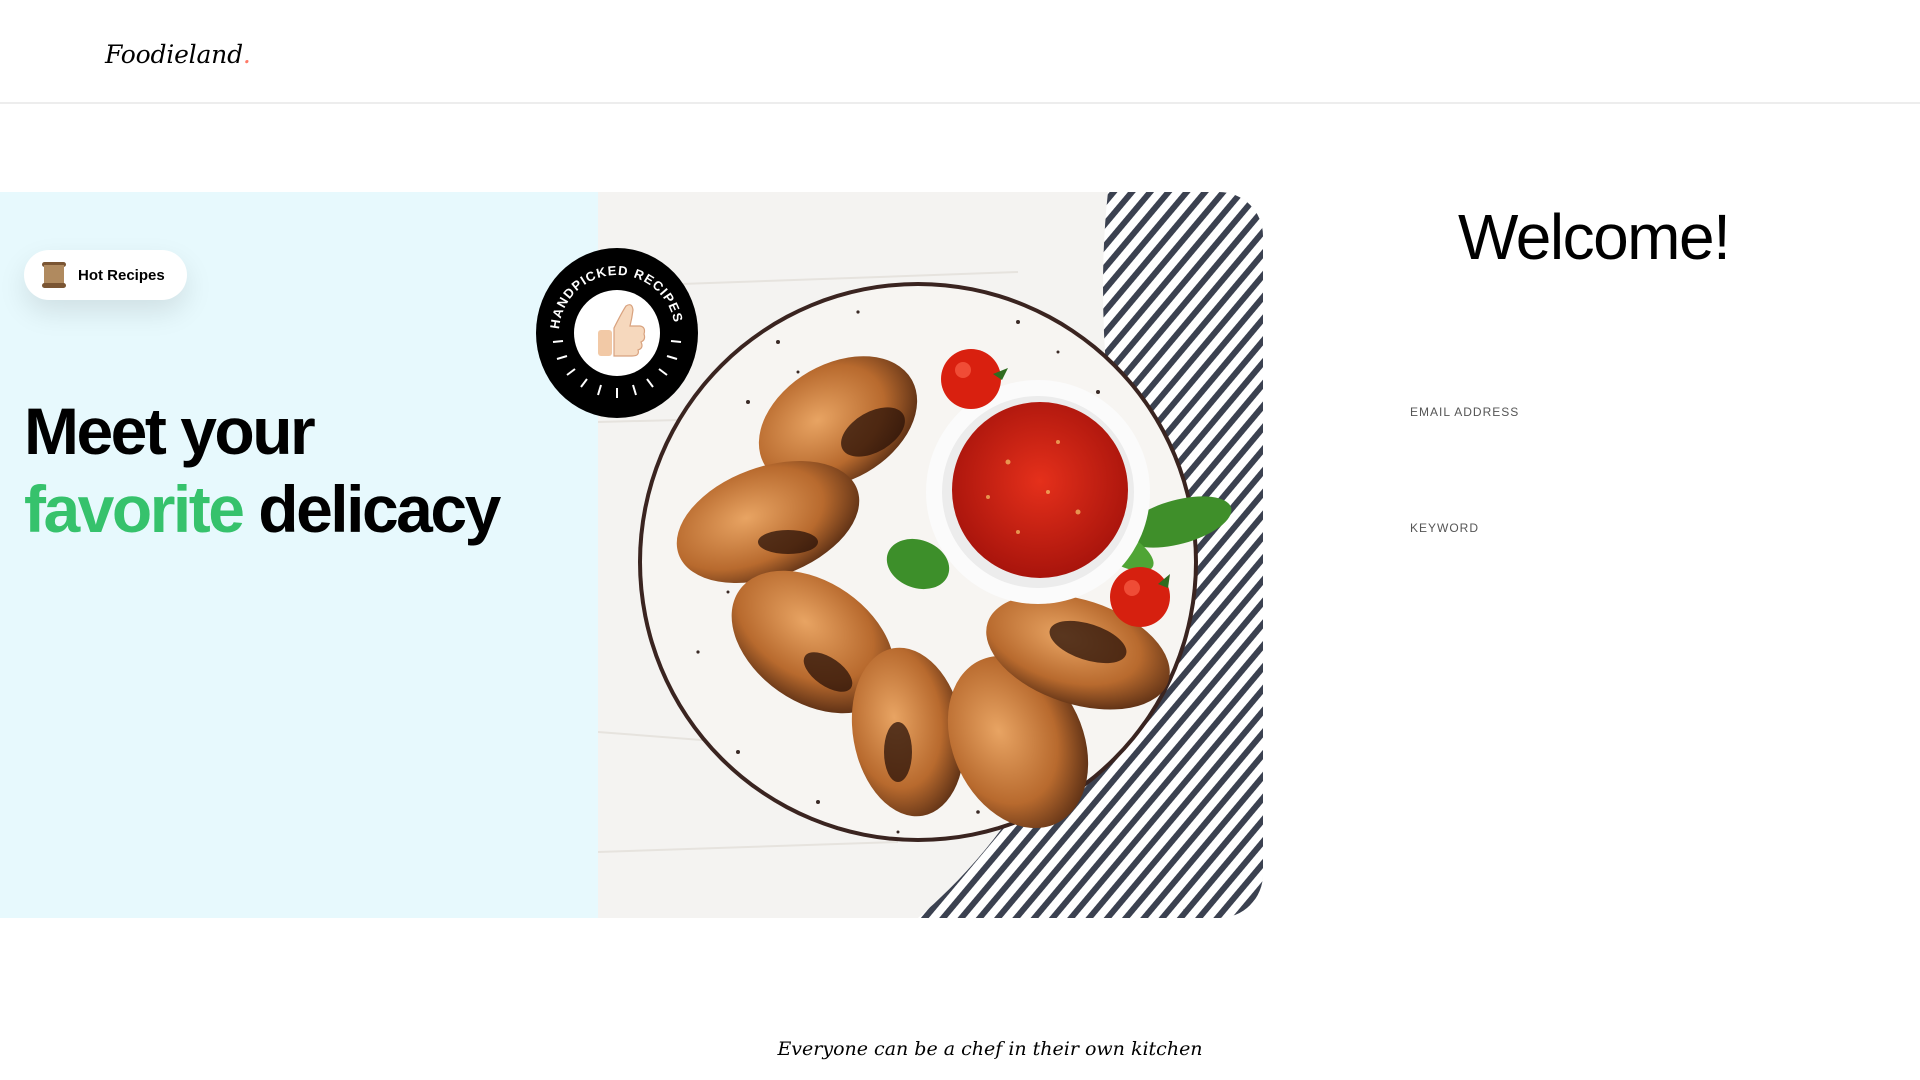  Describe the element at coordinates (617, 333) in the screenshot. I see `handpicked-recipes-badge: HANDPICKED RECIPES` at that location.